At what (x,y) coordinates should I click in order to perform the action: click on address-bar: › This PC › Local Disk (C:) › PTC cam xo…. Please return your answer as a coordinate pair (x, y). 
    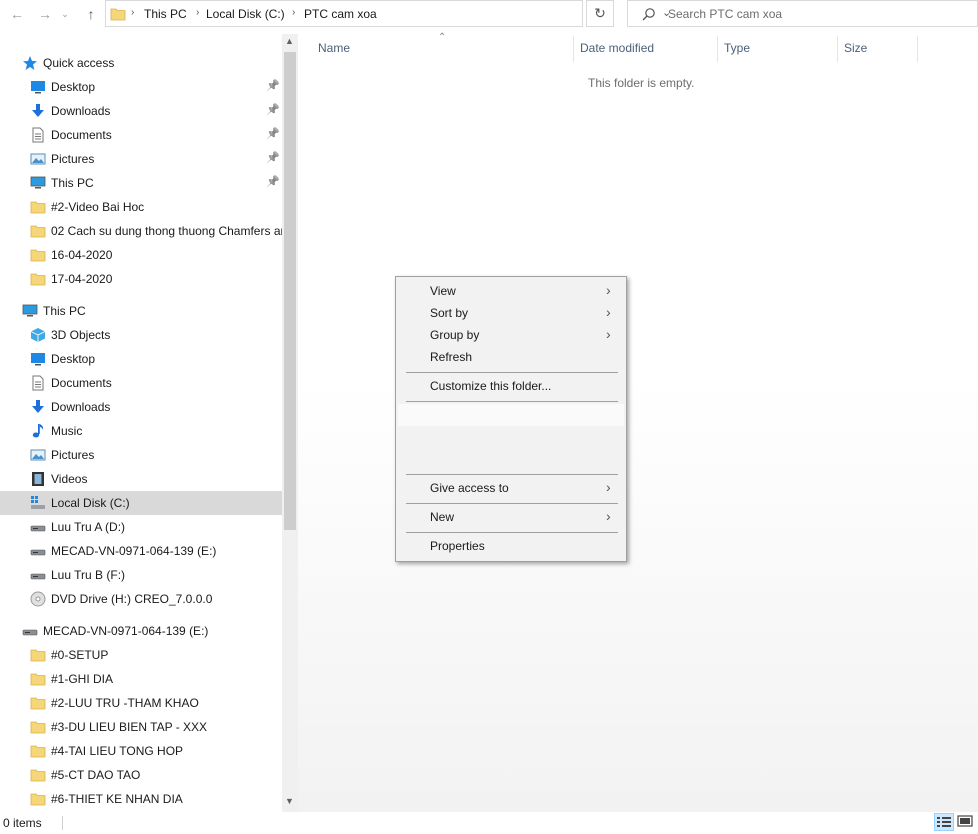
    Looking at the image, I should click on (388, 13).